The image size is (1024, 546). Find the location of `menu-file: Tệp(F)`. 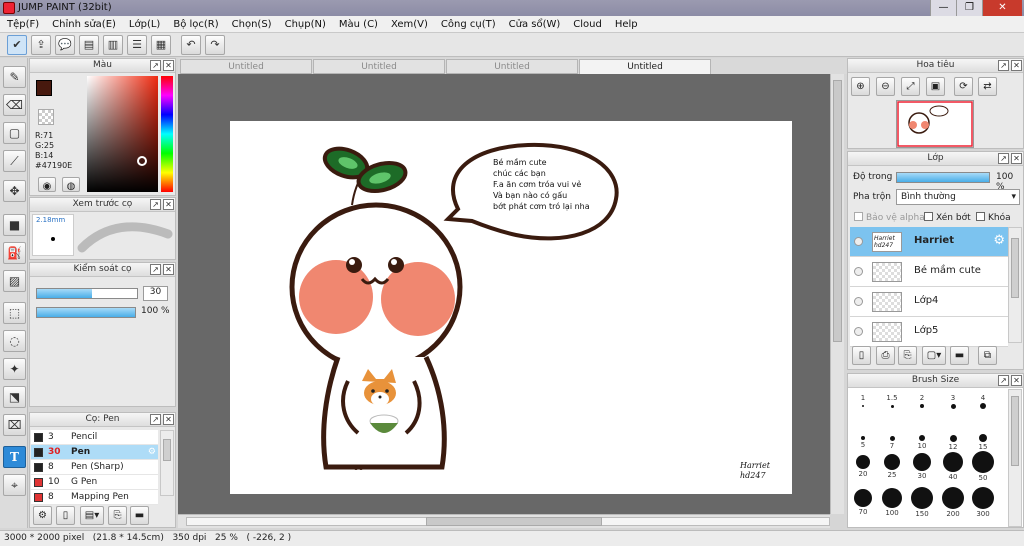

menu-file: Tệp(F) is located at coordinates (24, 24).